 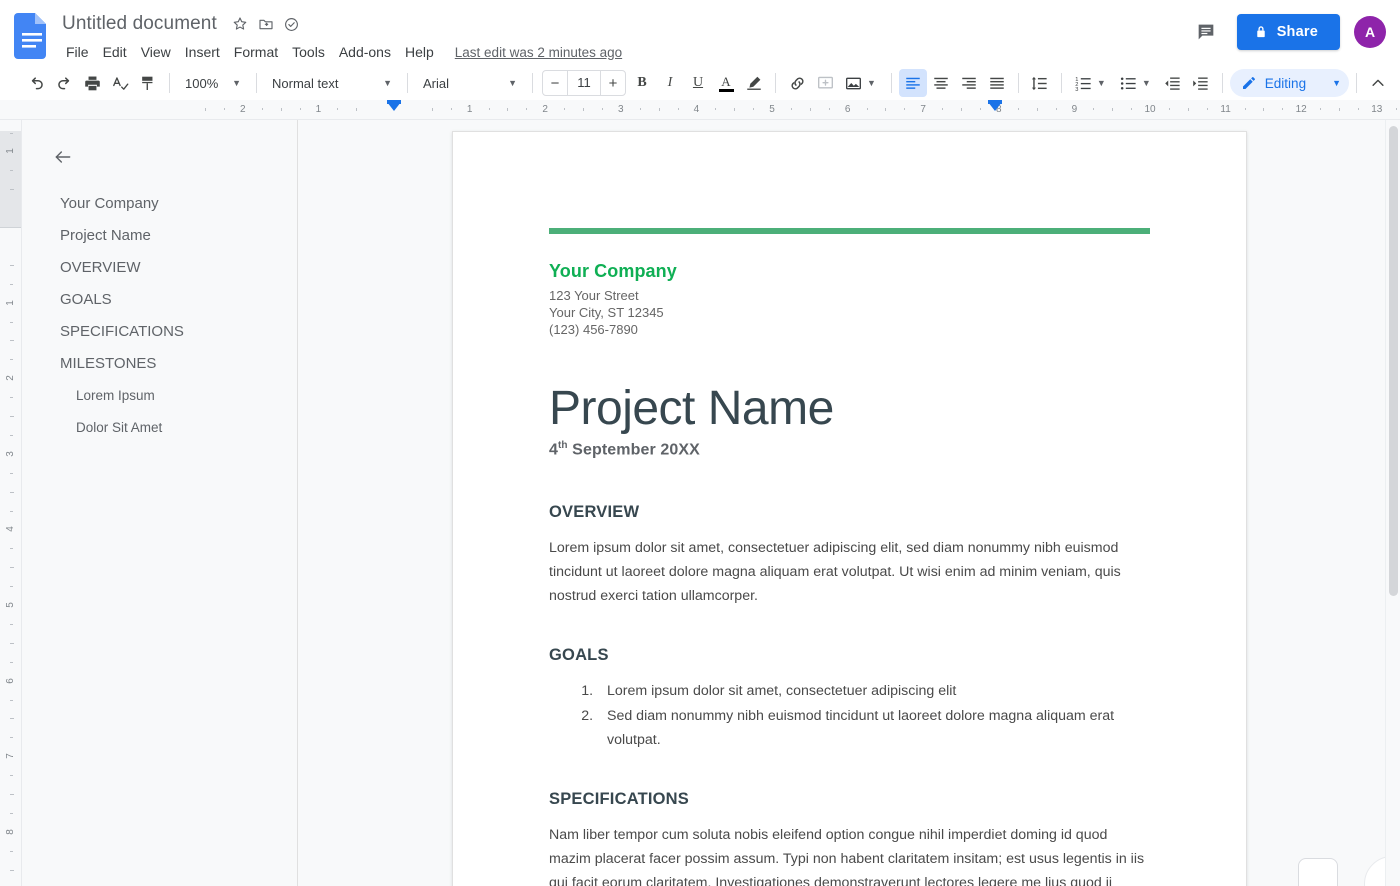 I want to click on paint-format-icon, so click(x=148, y=83).